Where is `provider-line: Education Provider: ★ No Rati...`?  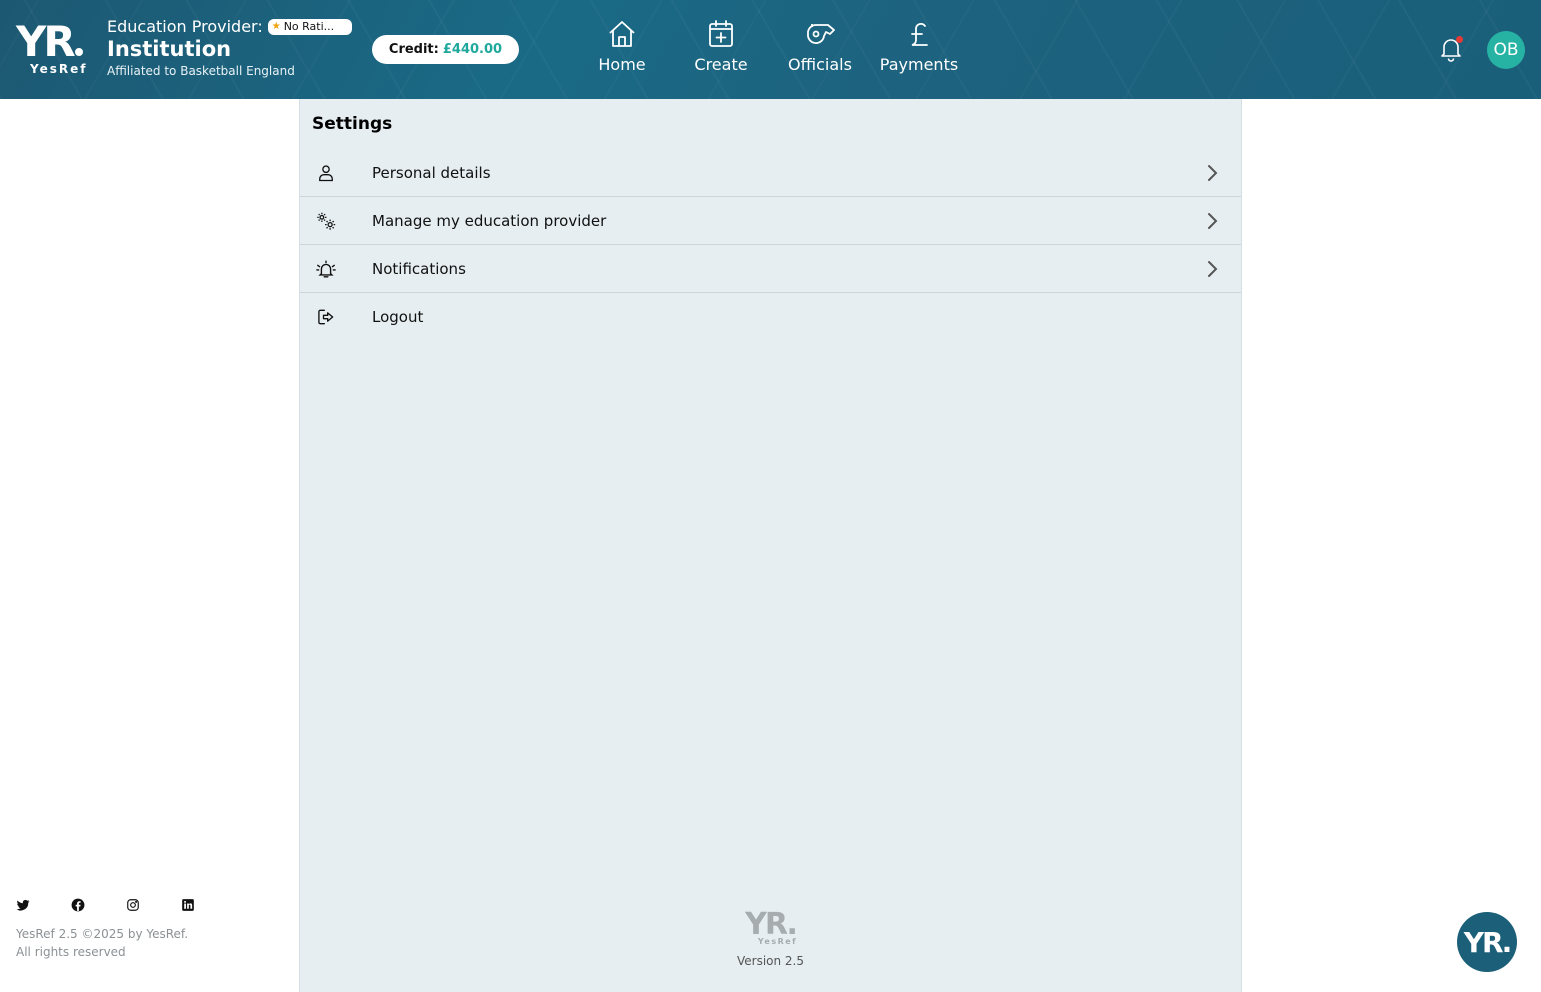
provider-line: Education Provider: ★ No Rati... is located at coordinates (229, 26).